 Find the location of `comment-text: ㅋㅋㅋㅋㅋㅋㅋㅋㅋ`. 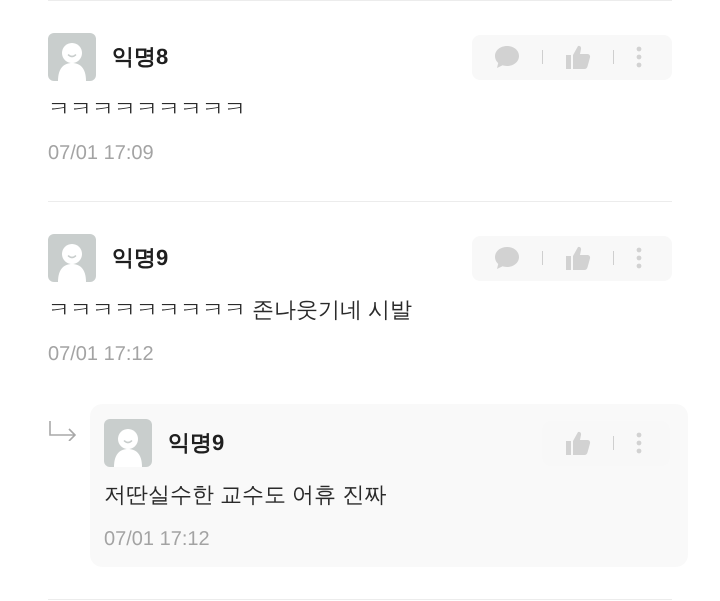

comment-text: ㅋㅋㅋㅋㅋㅋㅋㅋㅋ is located at coordinates (147, 109).